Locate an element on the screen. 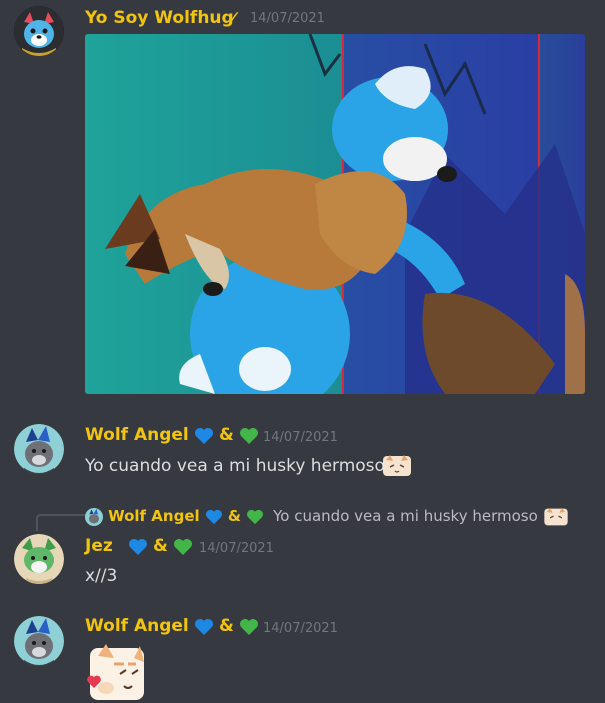  message-text: x//3 is located at coordinates (101, 576).